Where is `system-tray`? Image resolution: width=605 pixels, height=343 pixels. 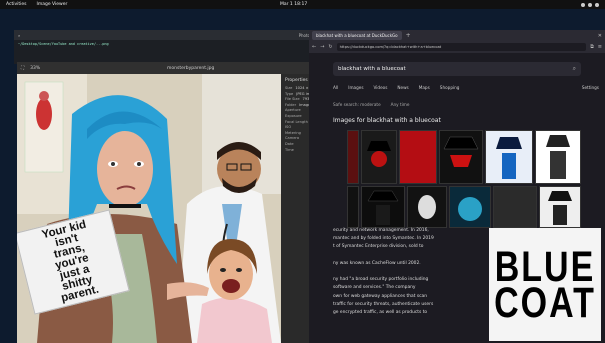
system-tray is located at coordinates (590, 4).